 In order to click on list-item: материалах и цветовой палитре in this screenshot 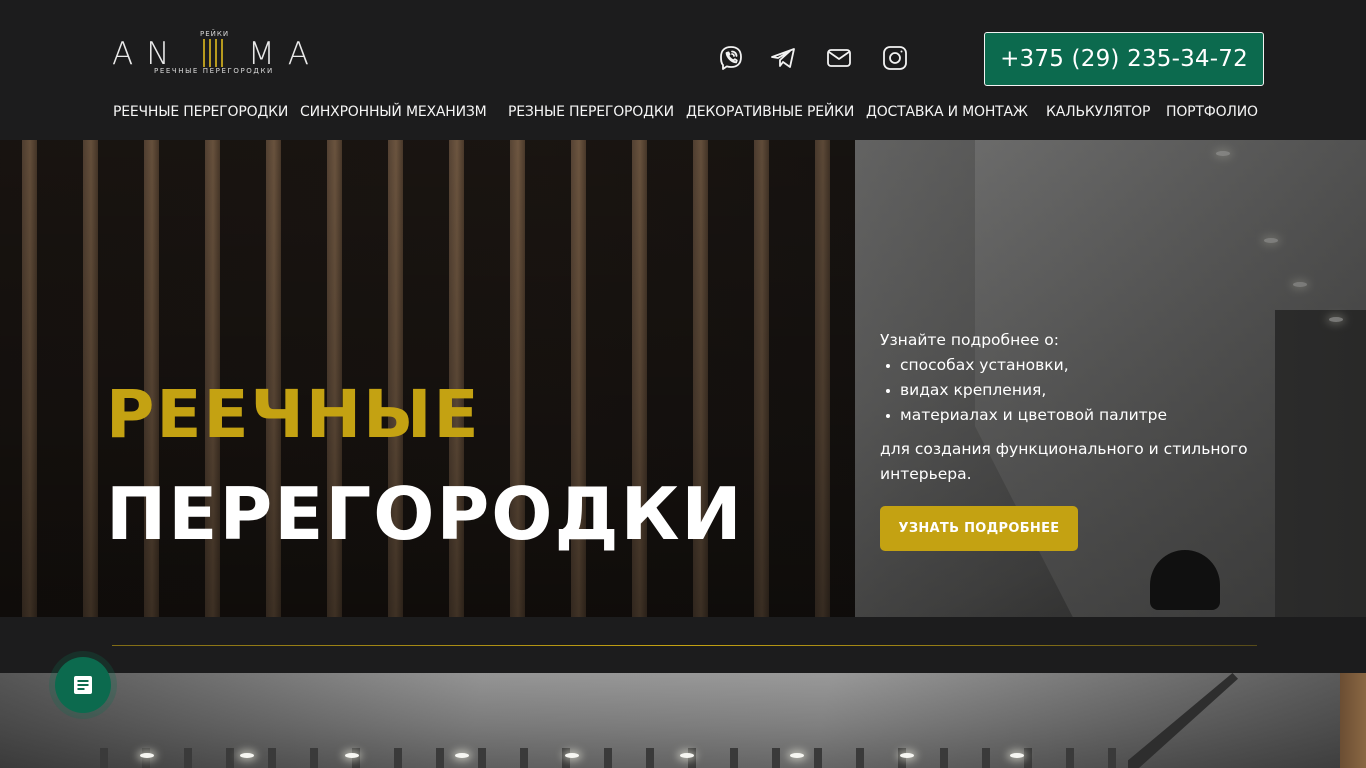, I will do `click(1080, 415)`.